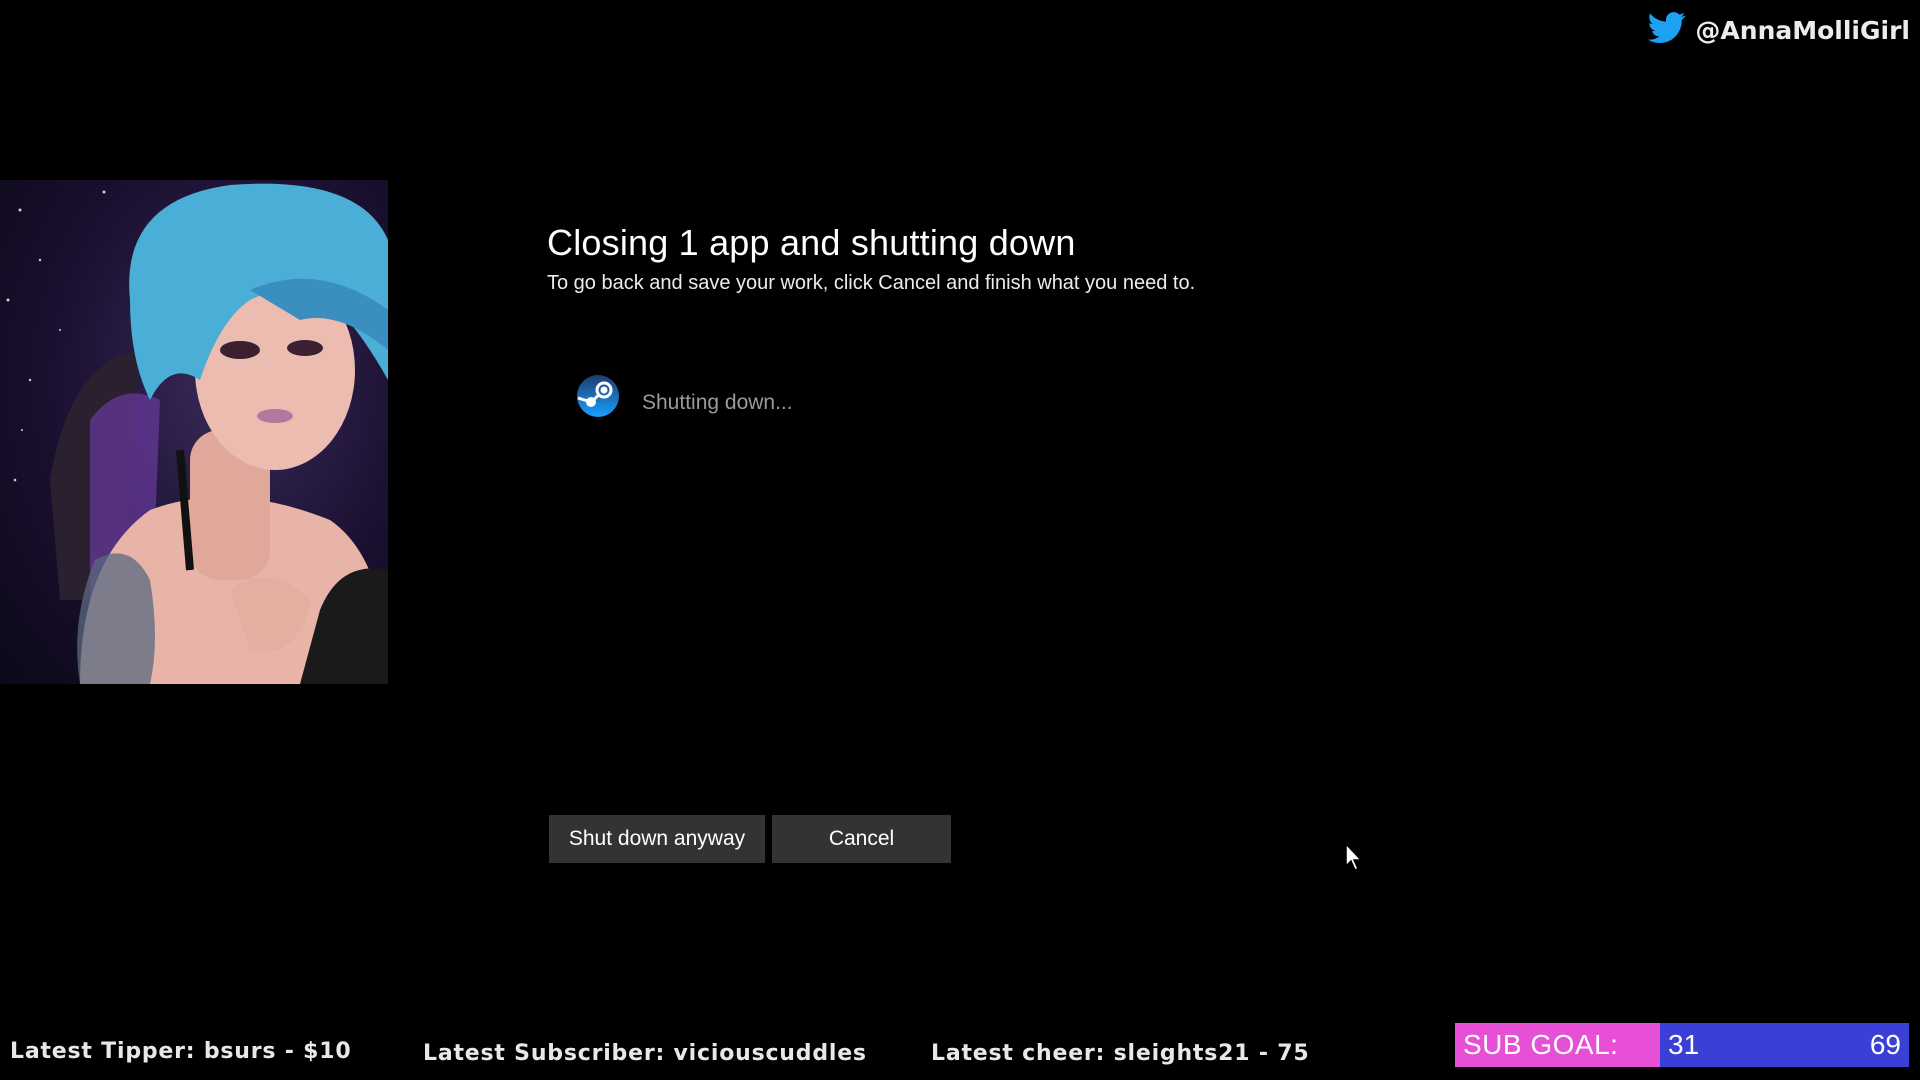  Describe the element at coordinates (194, 432) in the screenshot. I see `webcam-feed` at that location.